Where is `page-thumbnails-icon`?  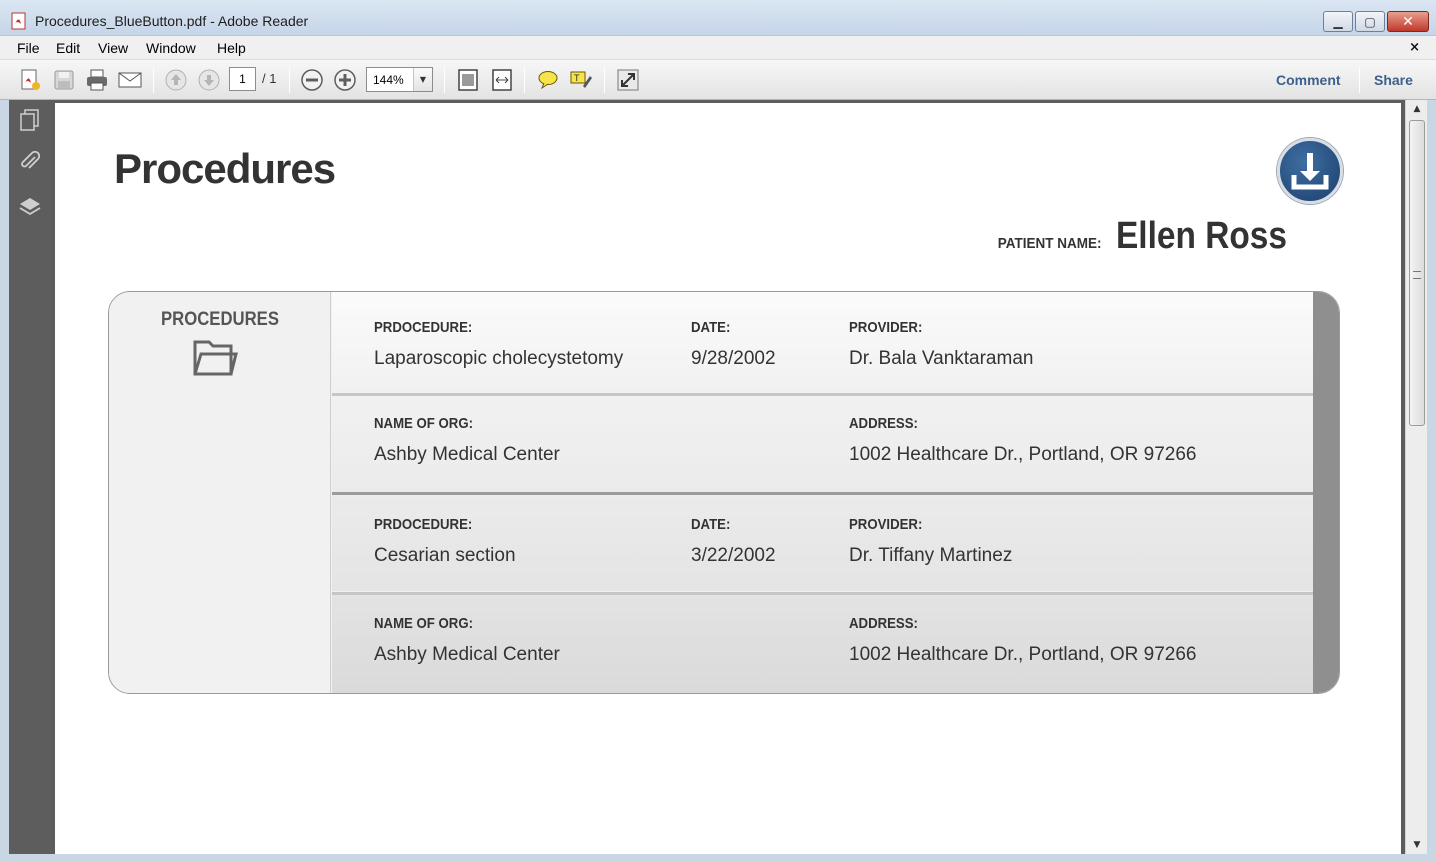 page-thumbnails-icon is located at coordinates (30, 120).